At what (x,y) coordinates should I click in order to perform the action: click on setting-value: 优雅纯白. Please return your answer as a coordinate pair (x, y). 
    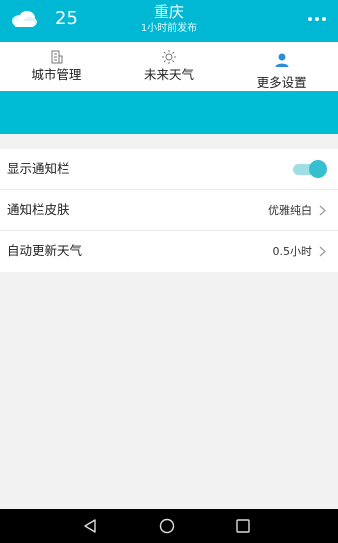
    Looking at the image, I should click on (290, 210).